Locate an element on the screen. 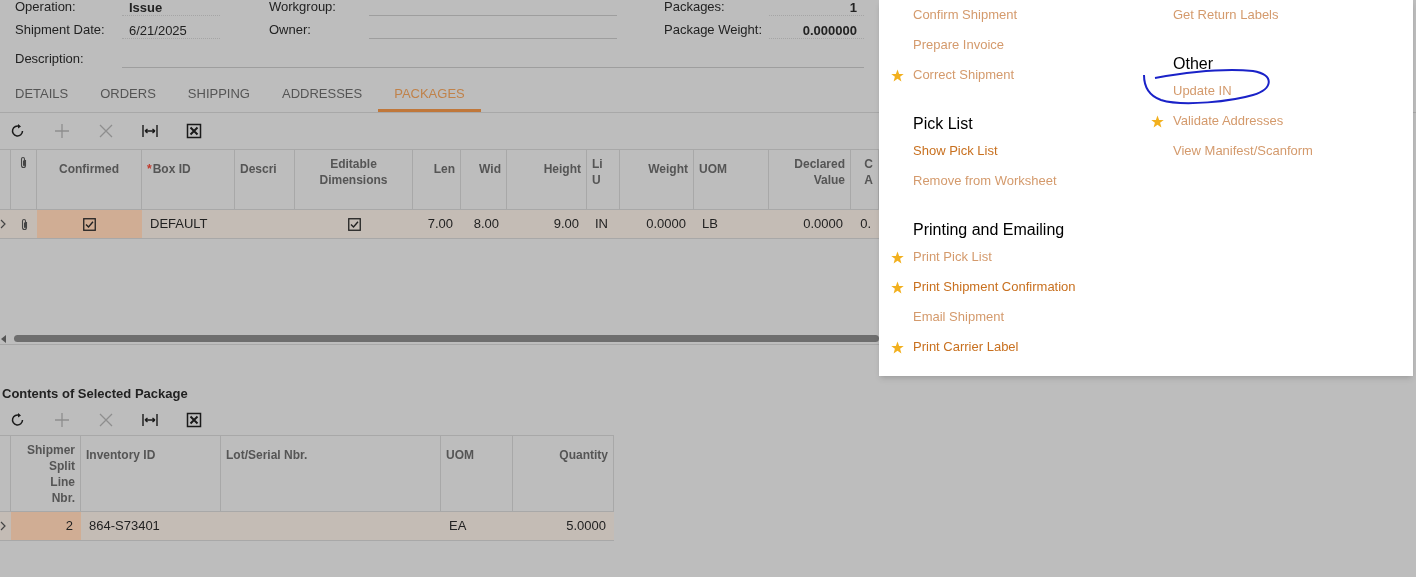  column-header: Weight is located at coordinates (668, 169).